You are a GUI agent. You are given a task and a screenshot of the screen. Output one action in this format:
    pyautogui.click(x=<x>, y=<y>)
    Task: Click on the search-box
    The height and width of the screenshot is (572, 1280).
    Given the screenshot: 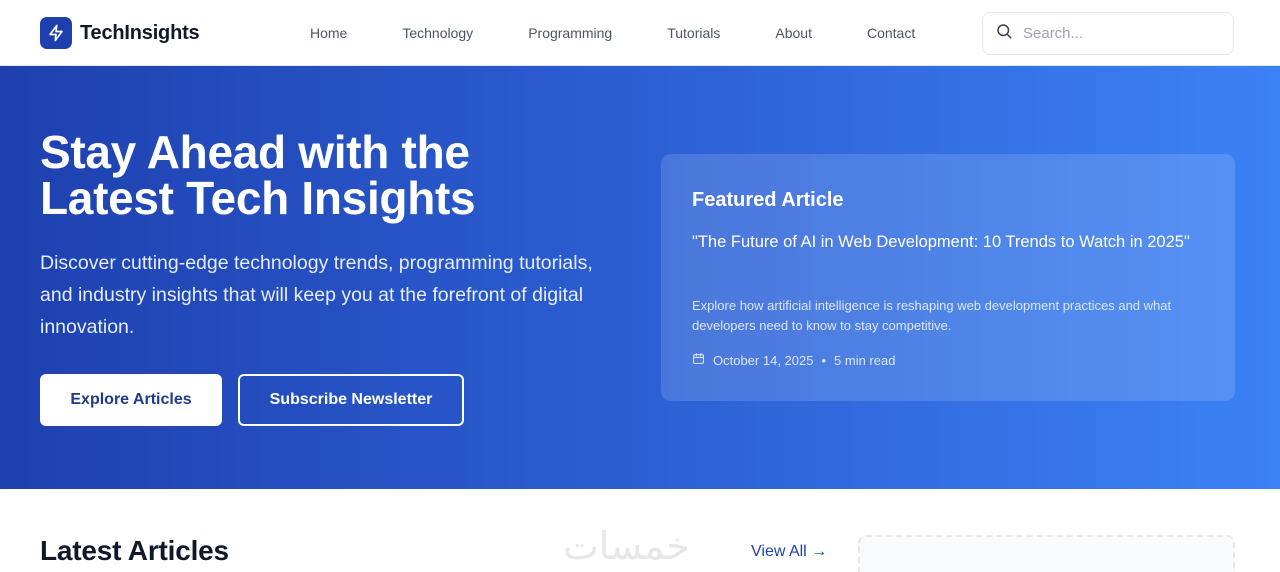 What is the action you would take?
    pyautogui.click(x=1108, y=33)
    